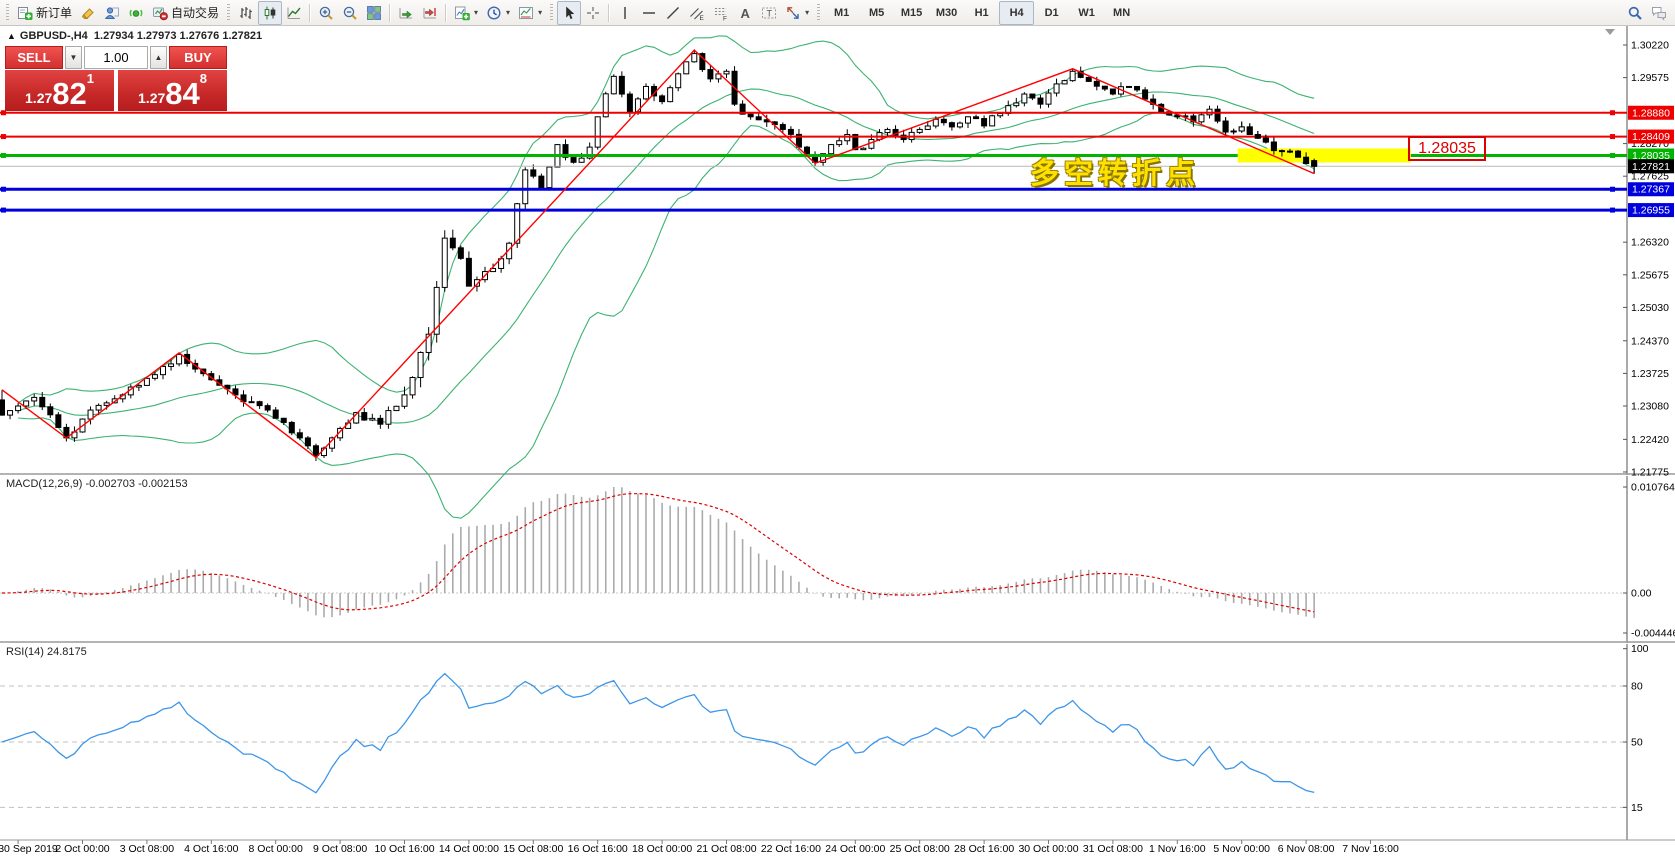 The image size is (1675, 857). I want to click on text-label-button: T, so click(769, 13).